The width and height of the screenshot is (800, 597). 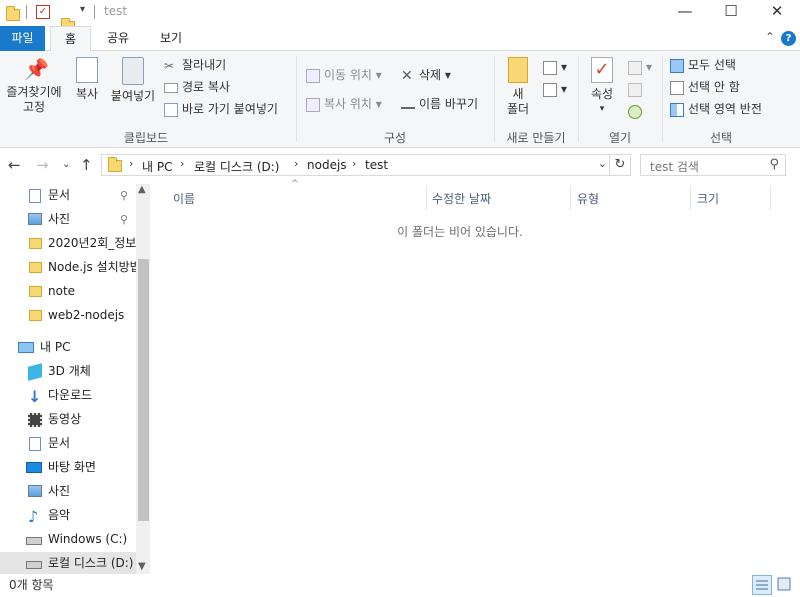 What do you see at coordinates (703, 65) in the screenshot?
I see `select-all-button: 모두 선택` at bounding box center [703, 65].